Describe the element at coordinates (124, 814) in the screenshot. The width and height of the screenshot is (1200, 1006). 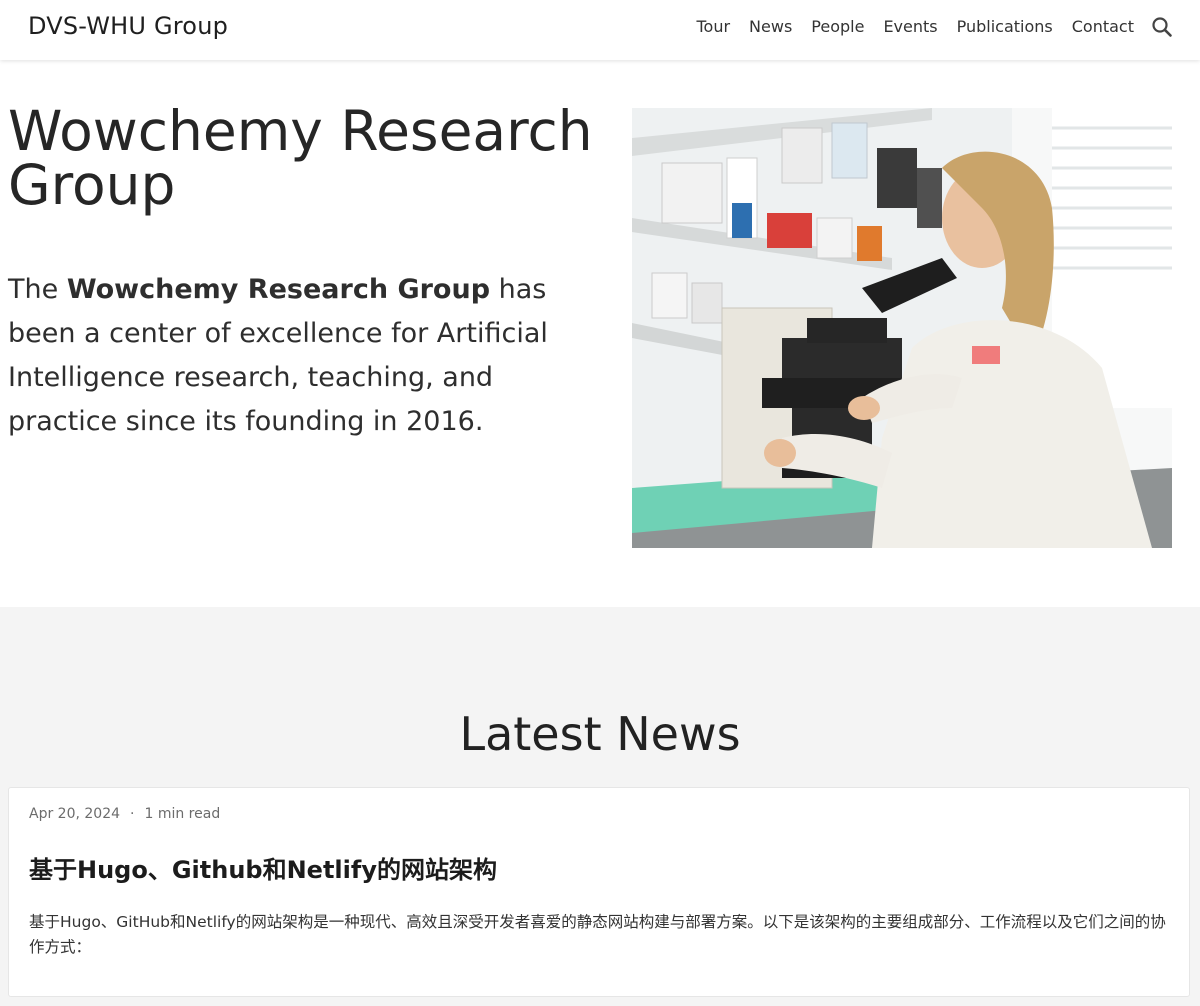
I see `post-meta: Apr 20, 2024 · 1 min read` at that location.